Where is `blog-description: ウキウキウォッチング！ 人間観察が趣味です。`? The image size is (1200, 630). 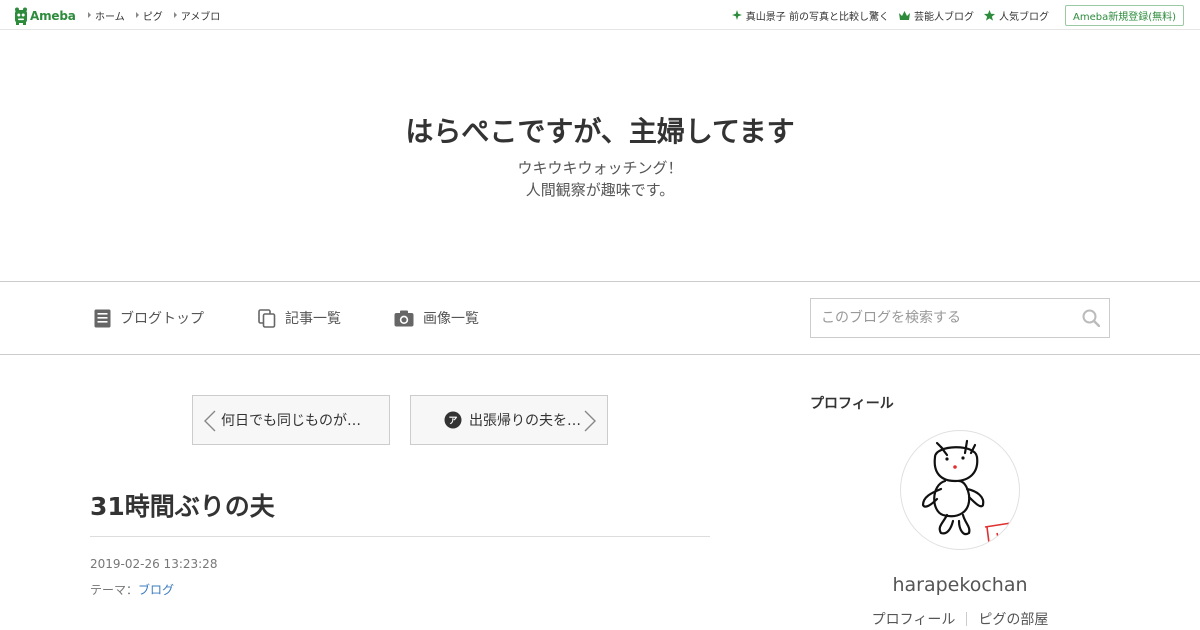 blog-description: ウキウキウォッチング！ 人間観察が趣味です。 is located at coordinates (600, 179).